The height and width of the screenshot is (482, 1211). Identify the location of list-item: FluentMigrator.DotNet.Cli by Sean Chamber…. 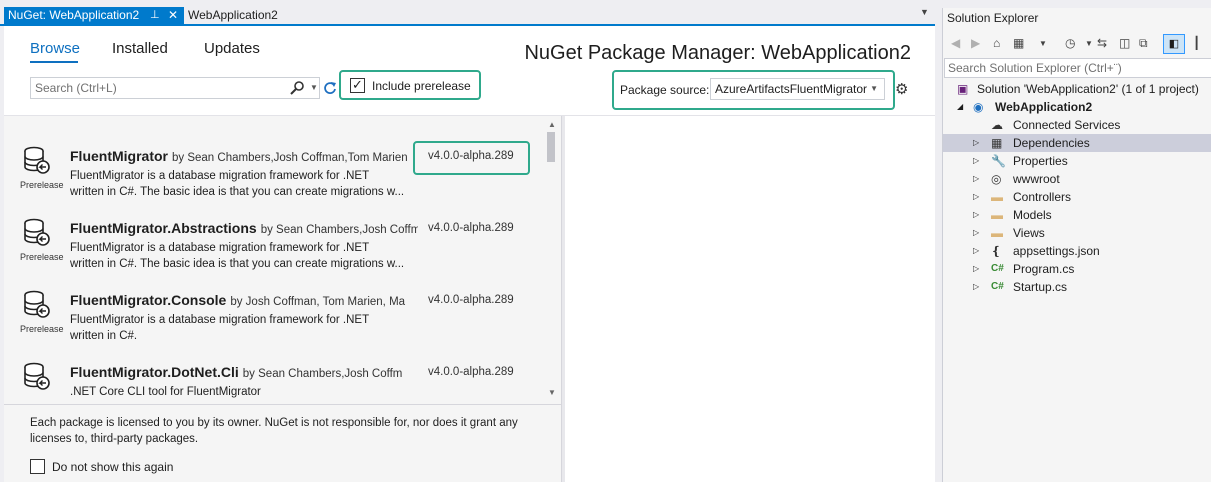
(273, 383).